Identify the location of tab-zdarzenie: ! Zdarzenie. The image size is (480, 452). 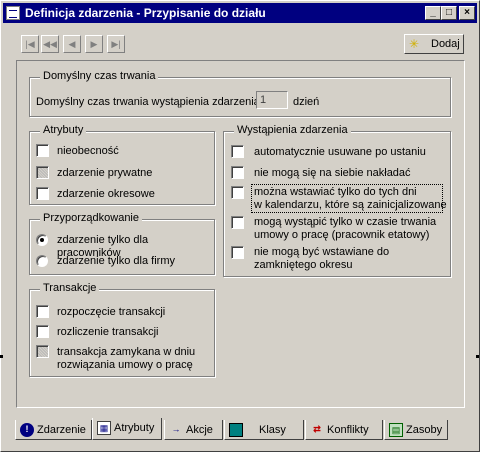
(53, 430).